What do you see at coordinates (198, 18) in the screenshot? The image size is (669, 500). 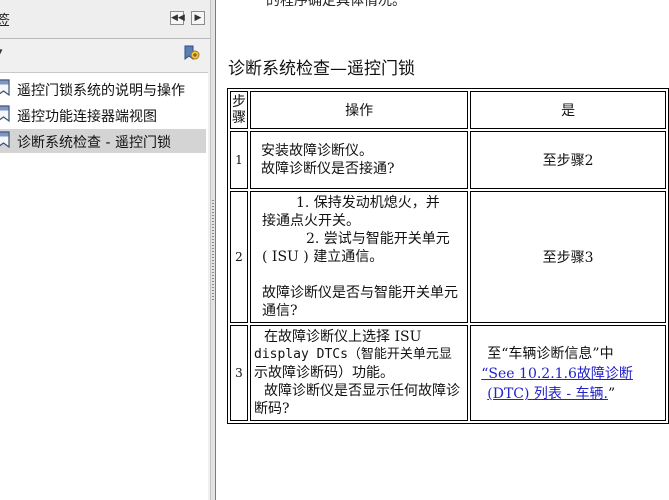 I see `expand-pane-button: ▶` at bounding box center [198, 18].